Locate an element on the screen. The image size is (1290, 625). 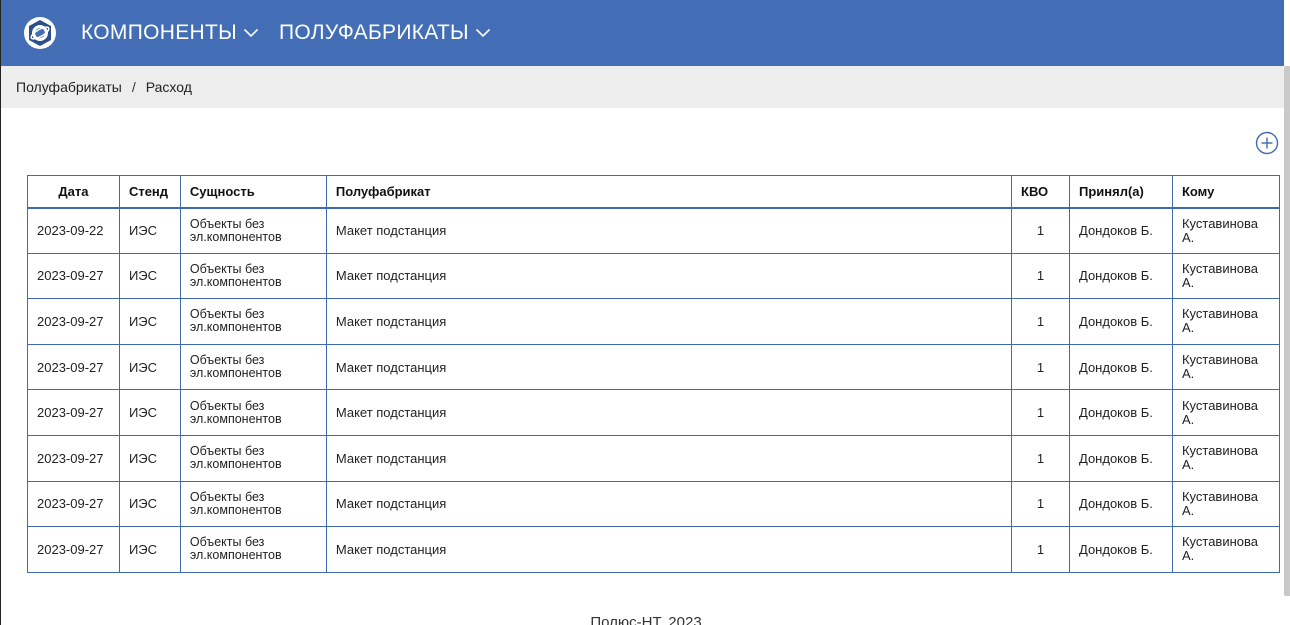
column-header-received-by: Принял(а) is located at coordinates (1121, 192).